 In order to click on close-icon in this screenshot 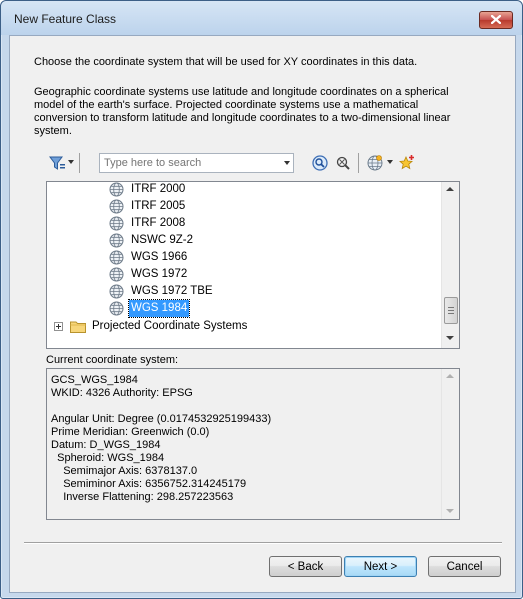, I will do `click(496, 19)`.